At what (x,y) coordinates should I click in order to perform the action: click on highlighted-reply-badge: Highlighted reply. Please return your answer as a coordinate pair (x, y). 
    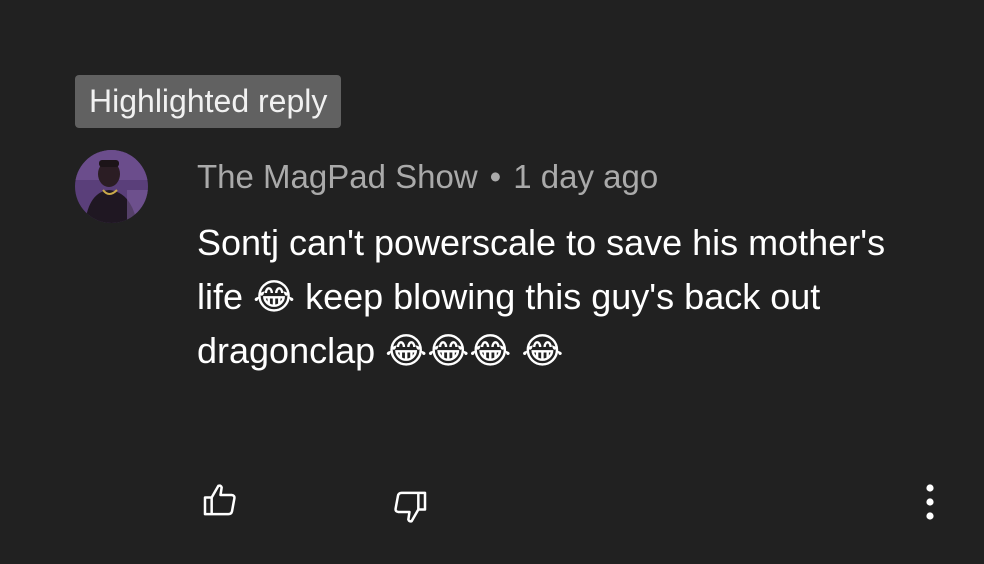
    Looking at the image, I should click on (208, 101).